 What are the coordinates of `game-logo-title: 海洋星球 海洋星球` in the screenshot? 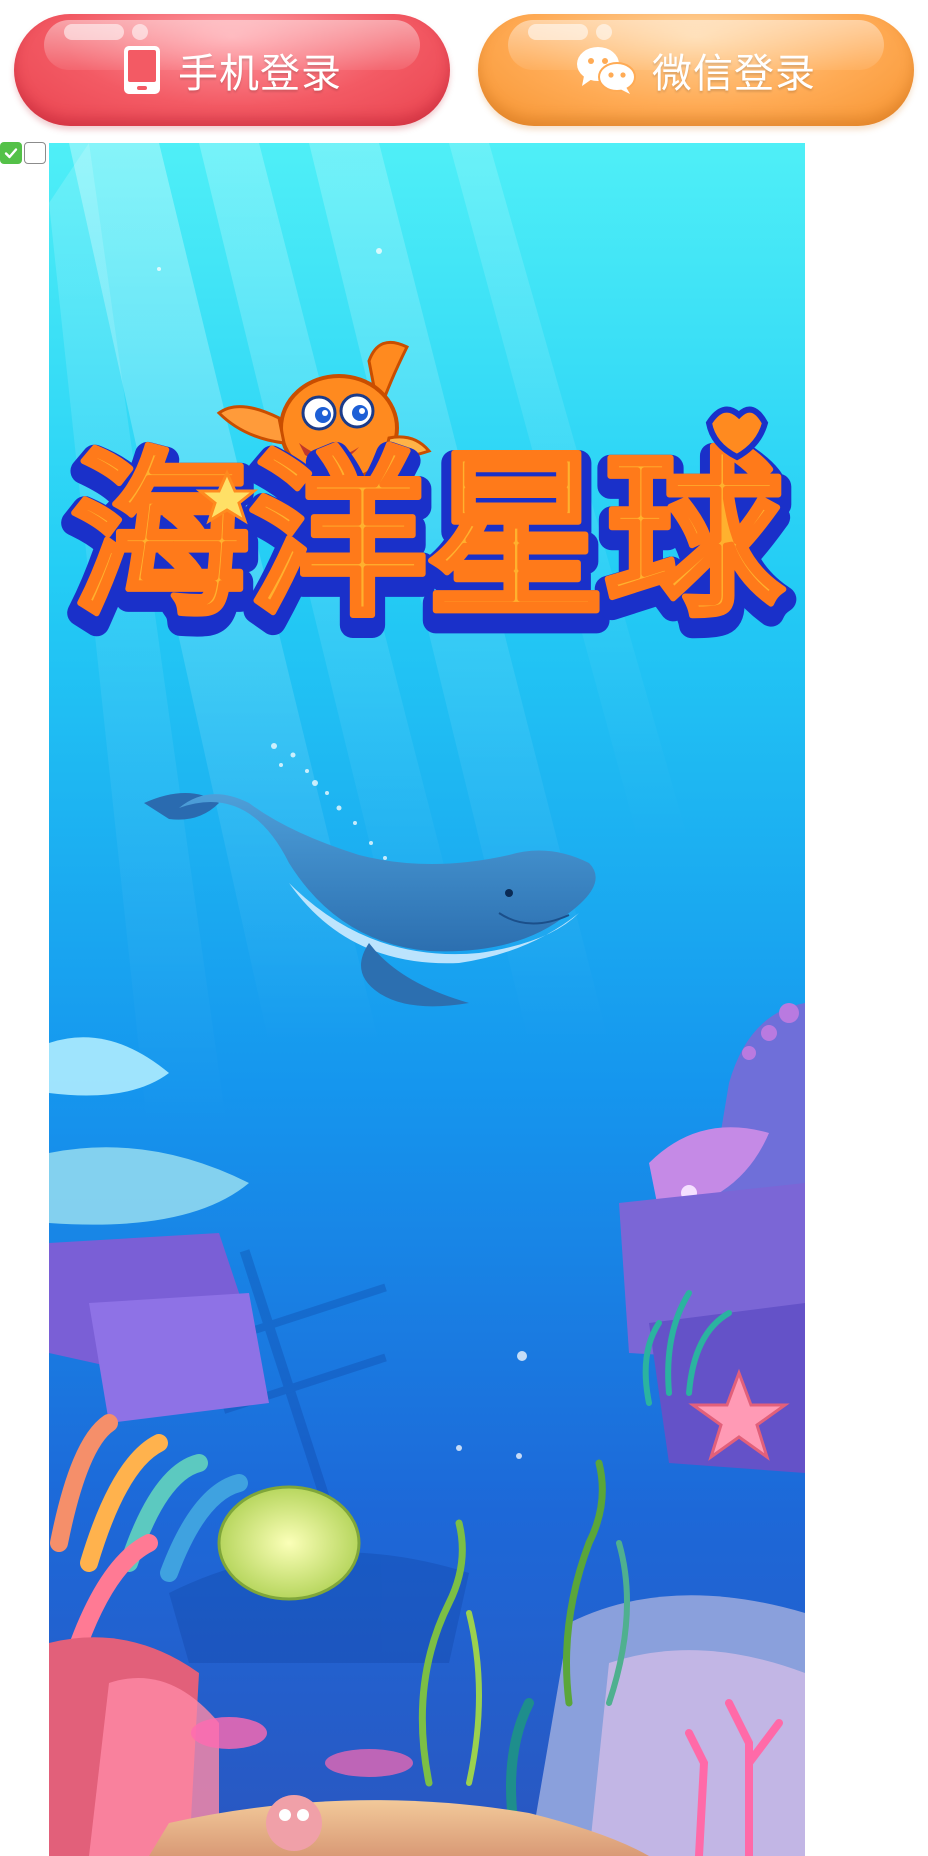 It's located at (427, 534).